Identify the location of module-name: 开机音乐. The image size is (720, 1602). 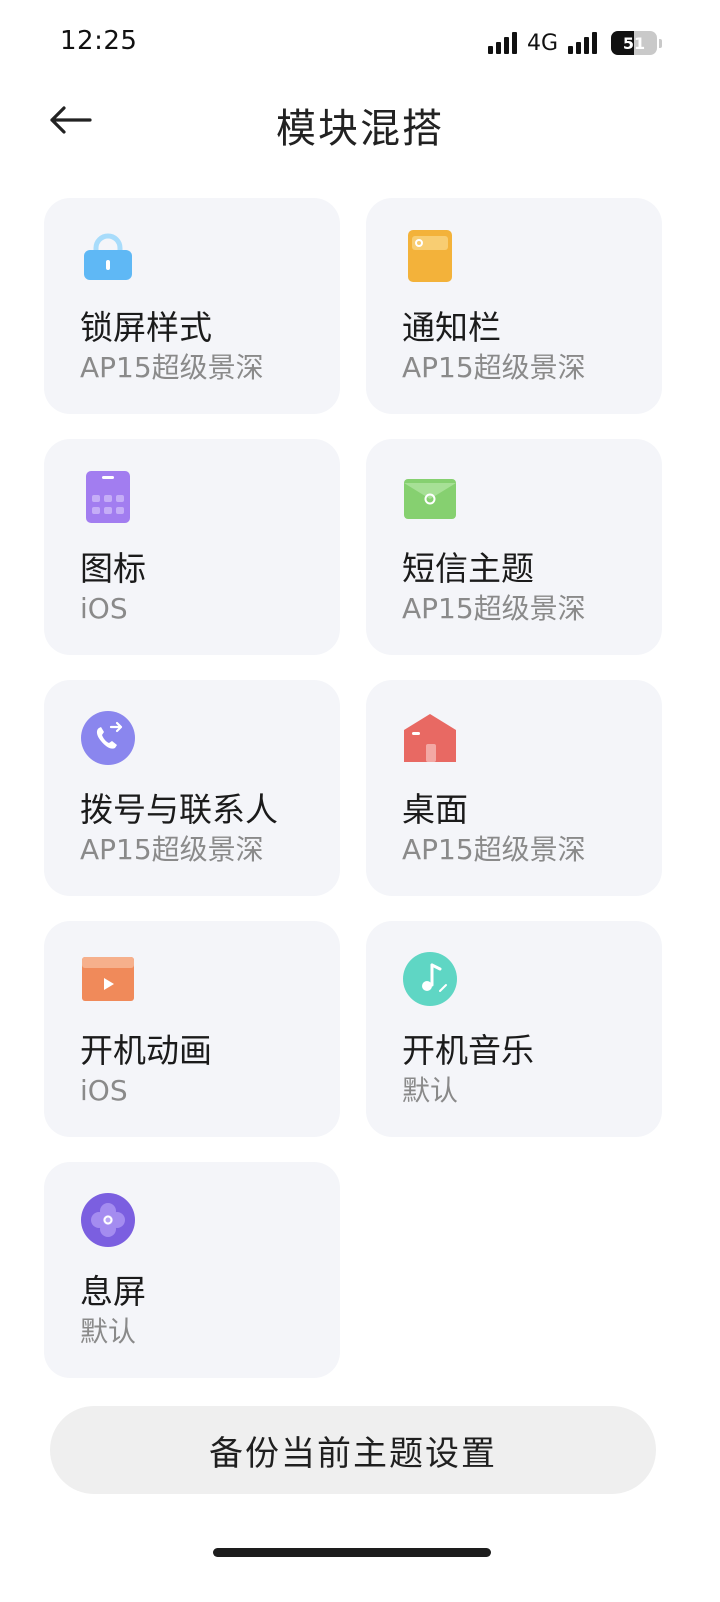
(468, 1050).